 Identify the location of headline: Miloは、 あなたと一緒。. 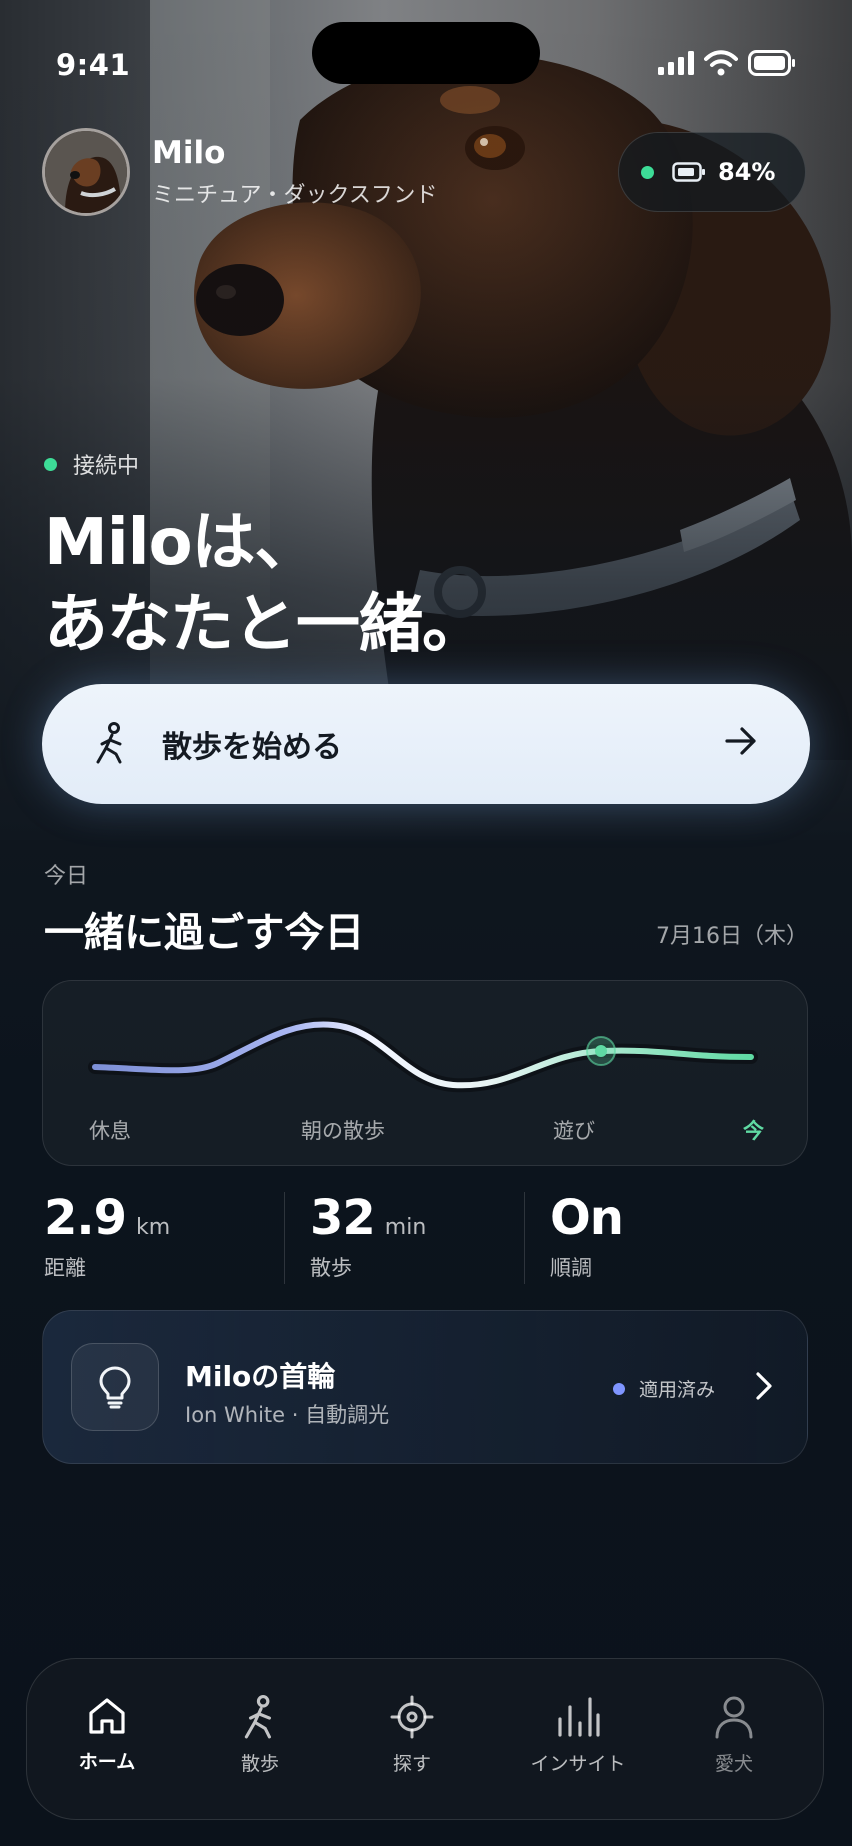
(265, 584).